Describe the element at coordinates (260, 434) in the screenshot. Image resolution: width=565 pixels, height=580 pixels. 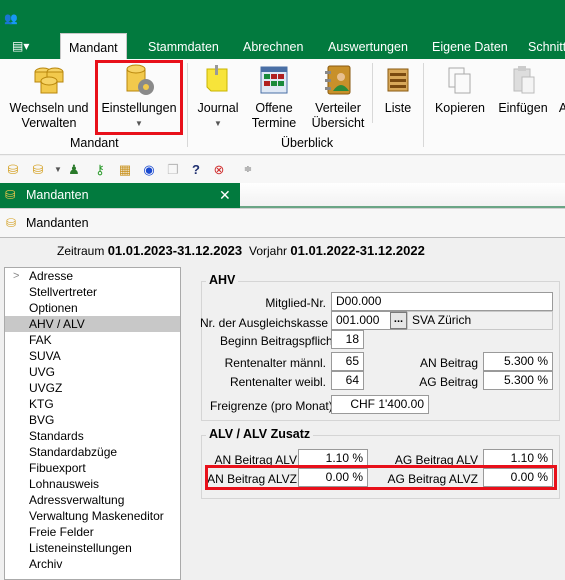
I see `alv-group-title: ALV / ALV Zusatz` at that location.